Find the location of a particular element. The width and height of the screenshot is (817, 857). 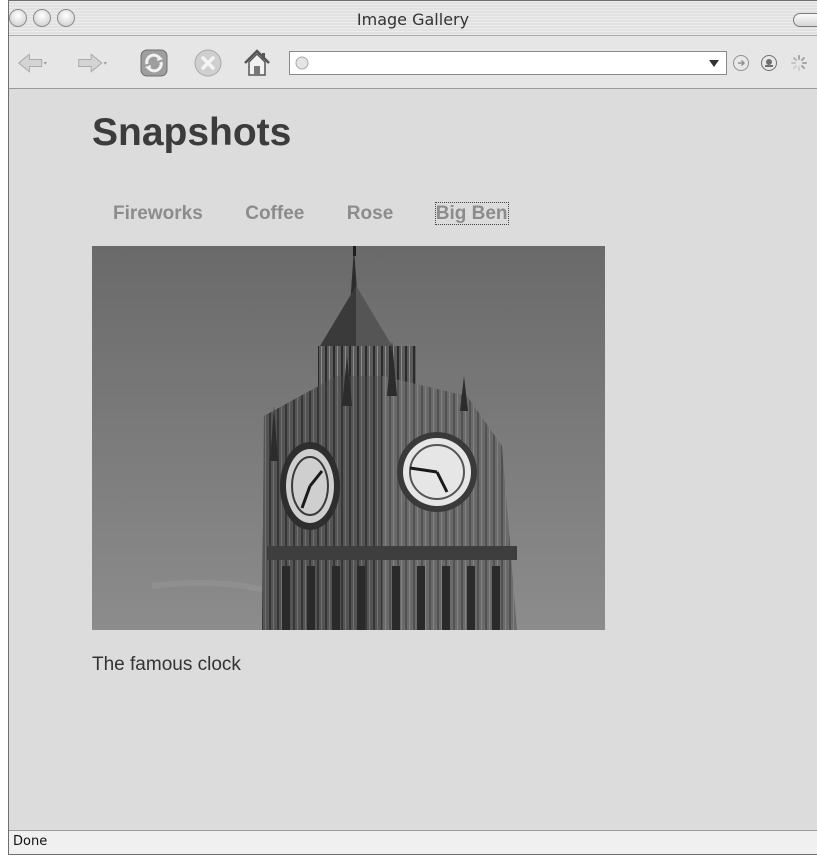

gallery-nav-item: Coffee is located at coordinates (274, 214).